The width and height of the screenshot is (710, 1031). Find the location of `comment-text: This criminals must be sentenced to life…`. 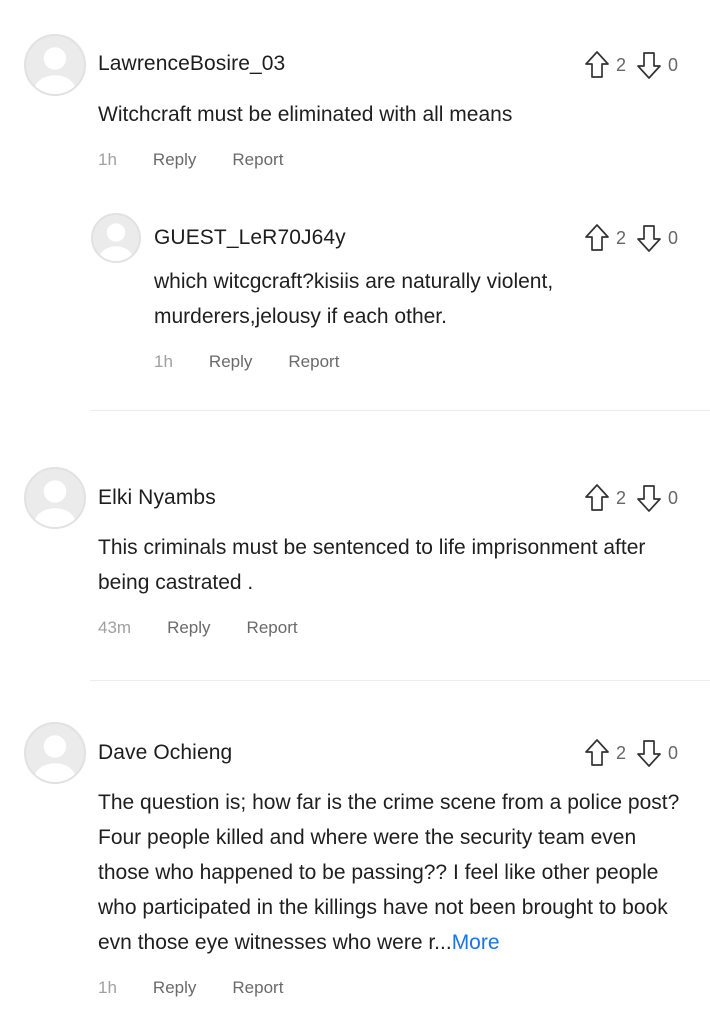

comment-text: This criminals must be sentenced to life… is located at coordinates (372, 565).